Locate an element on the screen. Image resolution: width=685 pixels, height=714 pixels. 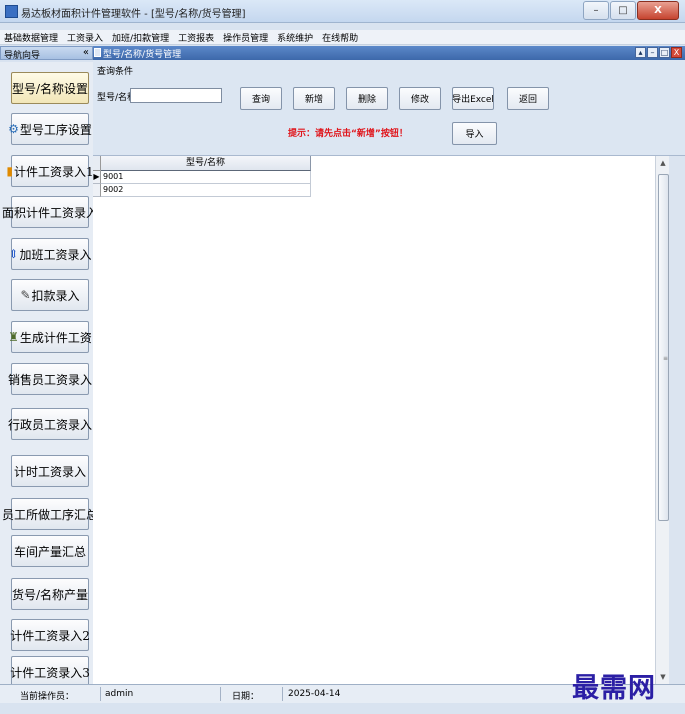
table-row: ▶ 9001 is located at coordinates (202, 177).